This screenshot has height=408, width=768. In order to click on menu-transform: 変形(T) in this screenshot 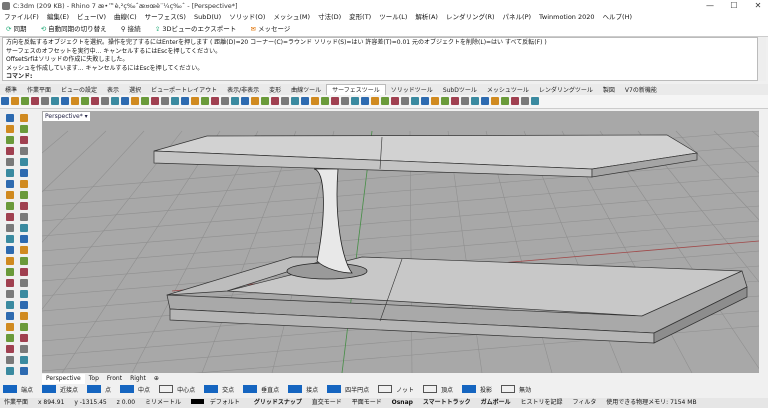, I will do `click(360, 17)`.